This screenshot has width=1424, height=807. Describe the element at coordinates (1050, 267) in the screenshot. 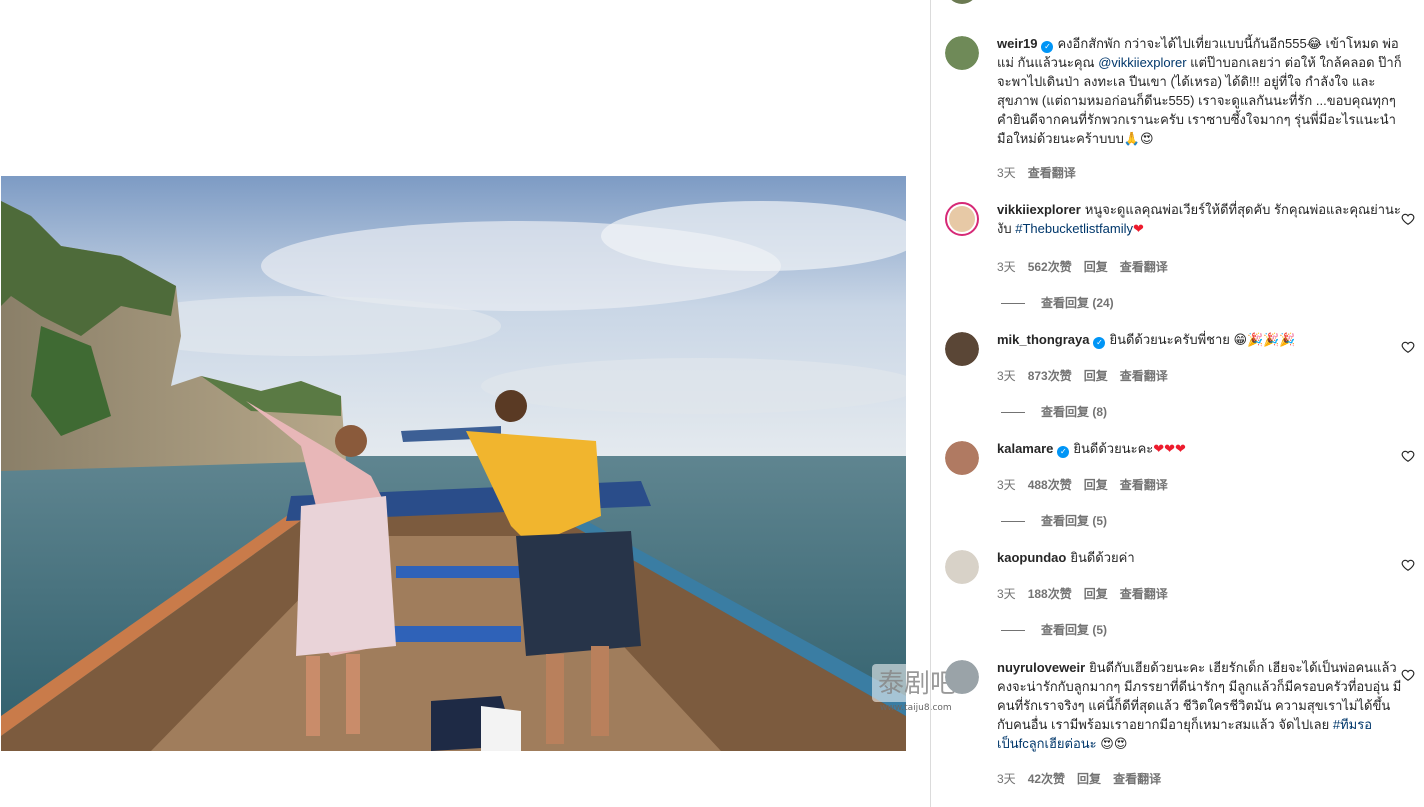

I see `like-count: 562次赞` at that location.